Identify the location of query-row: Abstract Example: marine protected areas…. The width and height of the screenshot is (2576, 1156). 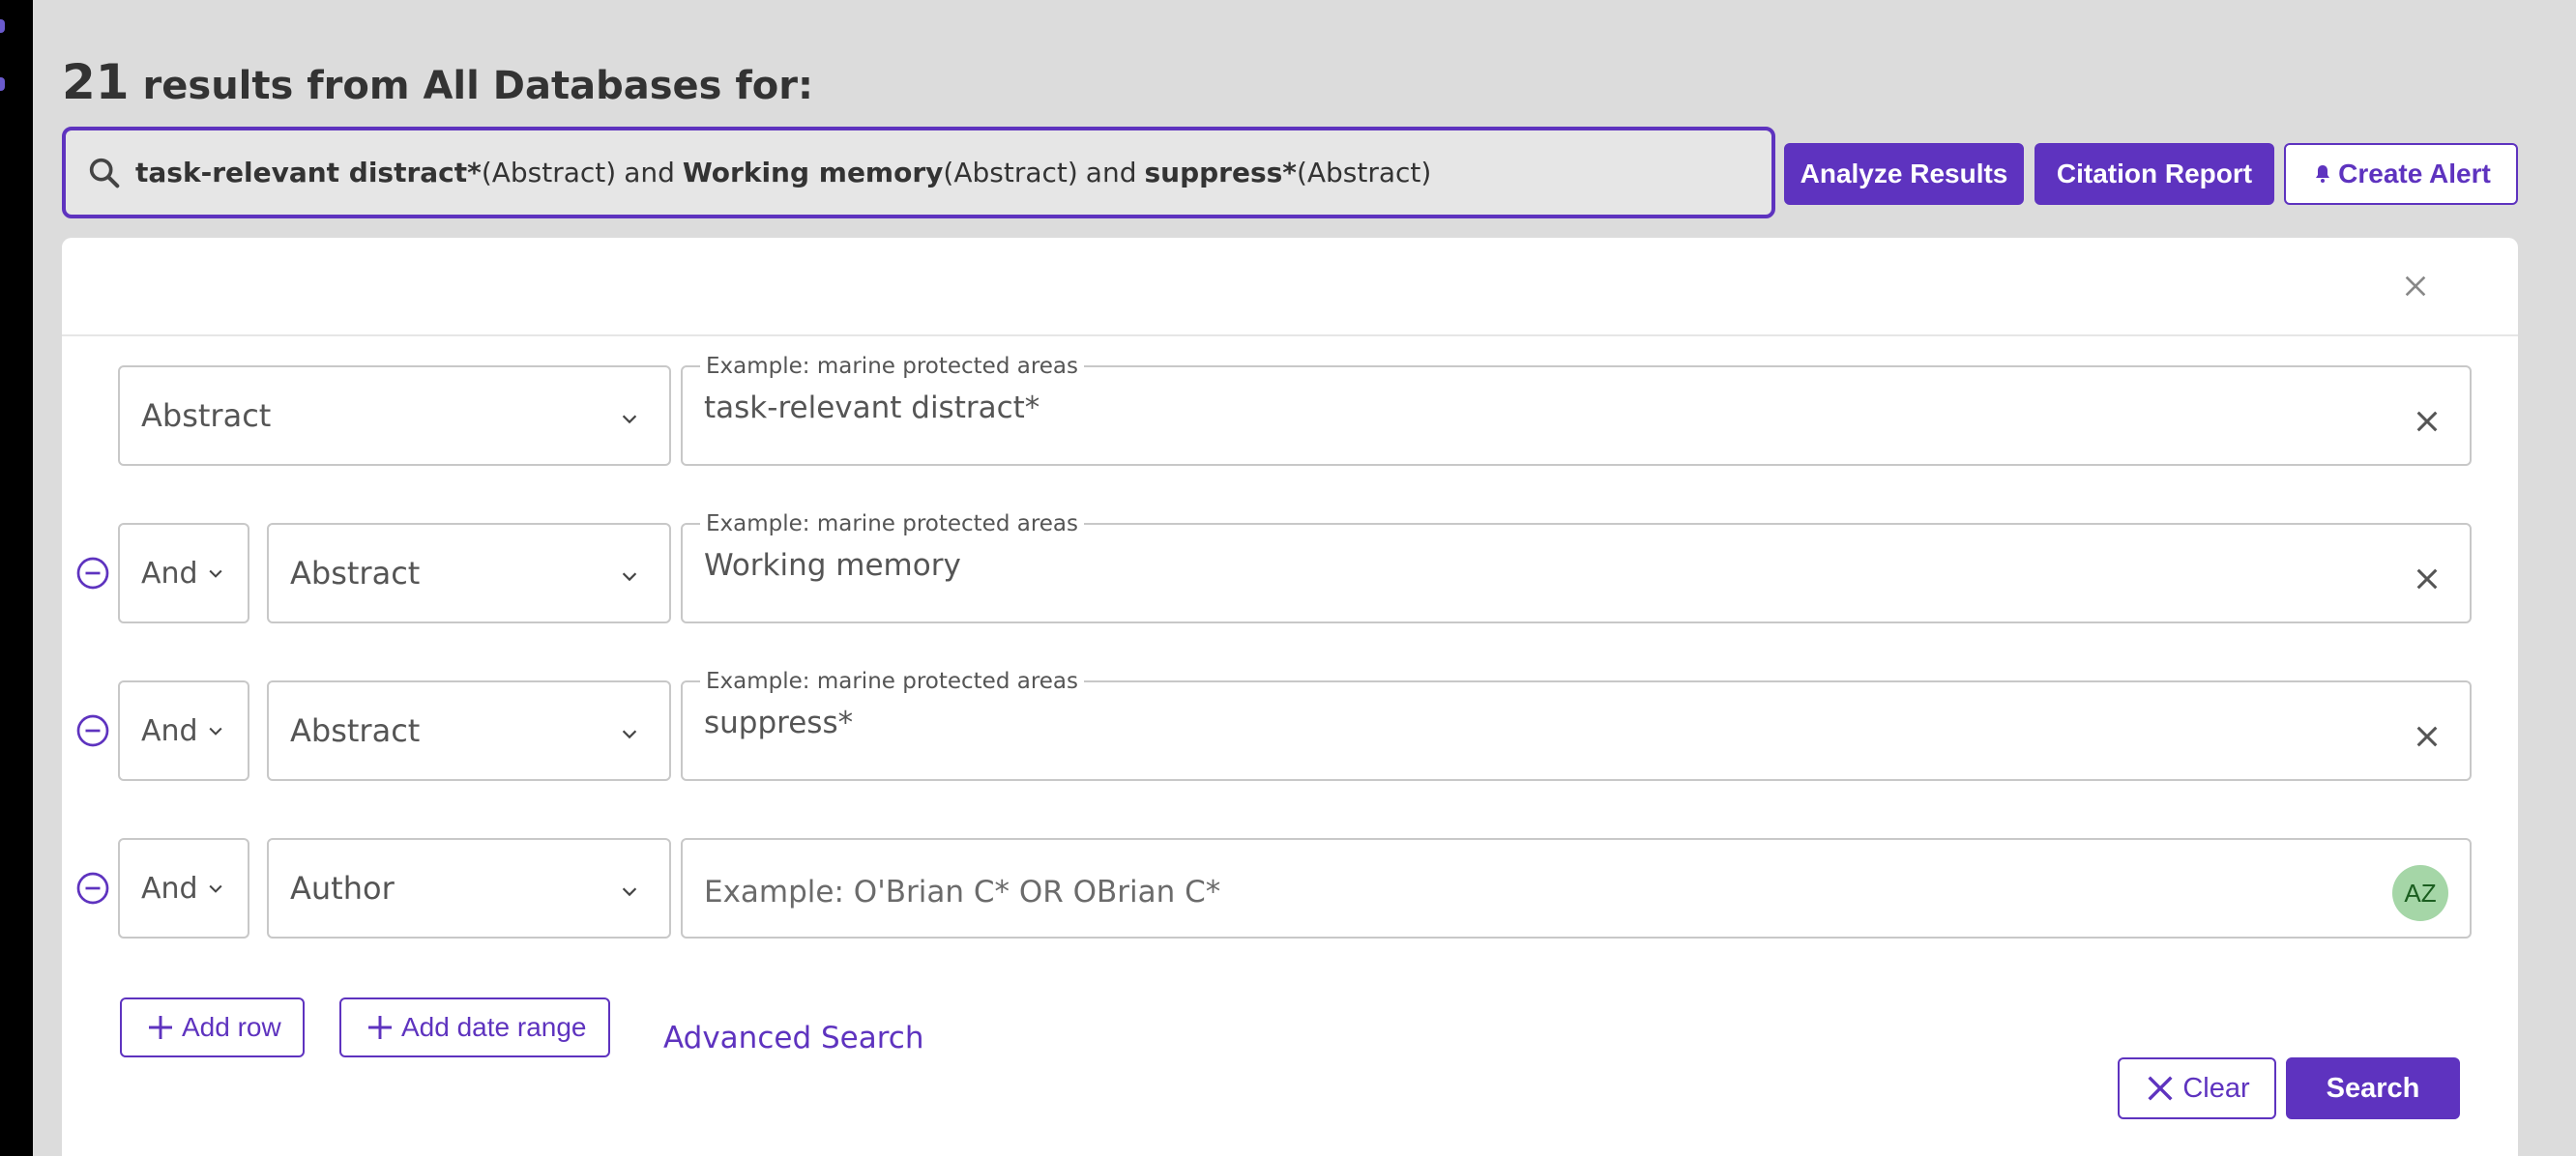
(1290, 410).